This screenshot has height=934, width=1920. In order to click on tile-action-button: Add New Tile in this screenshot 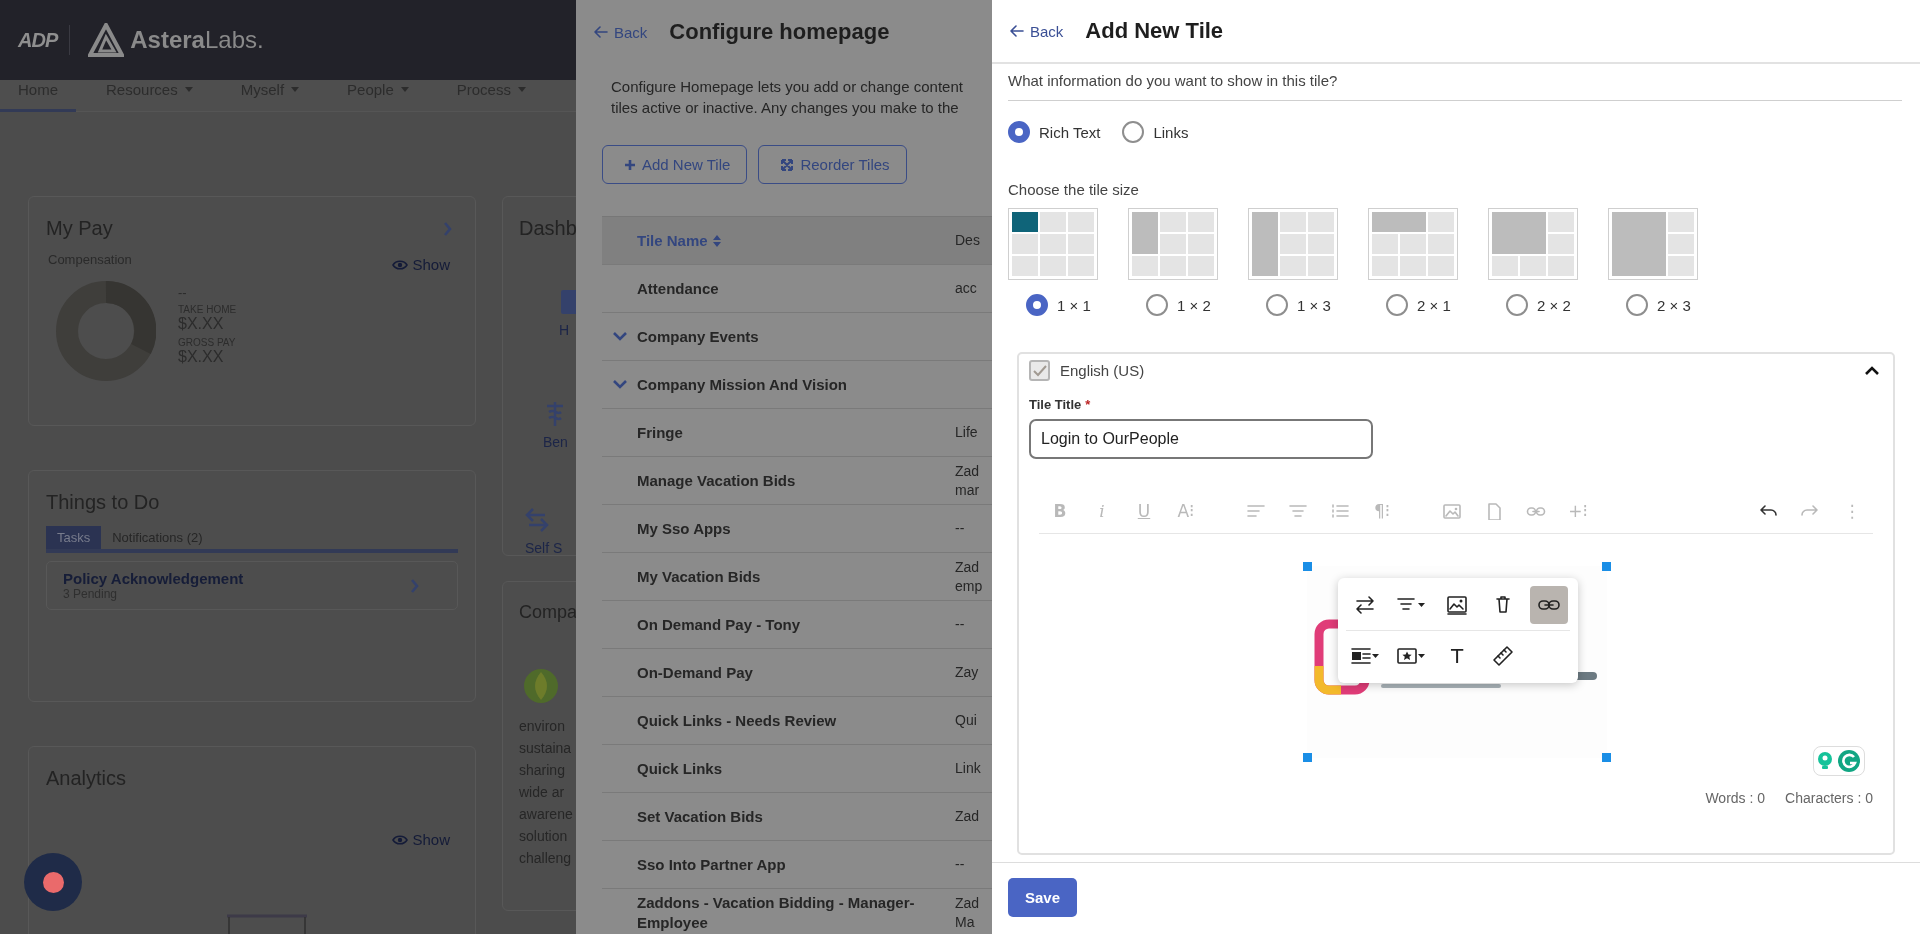, I will do `click(675, 164)`.